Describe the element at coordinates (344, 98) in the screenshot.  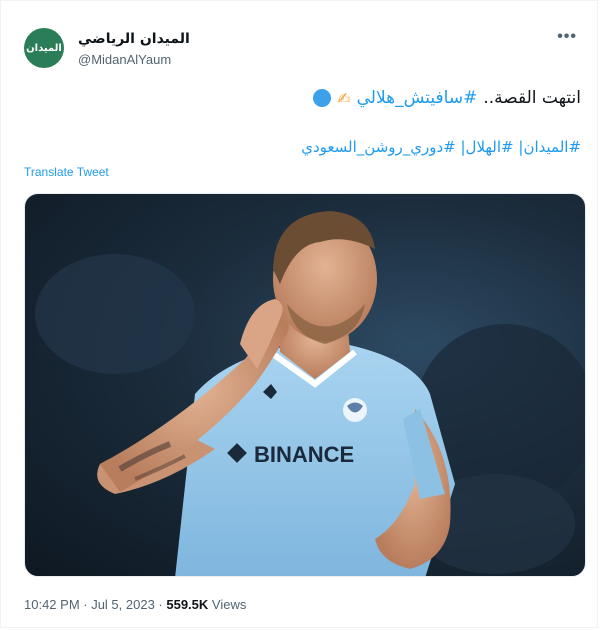
I see `writing-hand-emoji-icon: ✍` at that location.